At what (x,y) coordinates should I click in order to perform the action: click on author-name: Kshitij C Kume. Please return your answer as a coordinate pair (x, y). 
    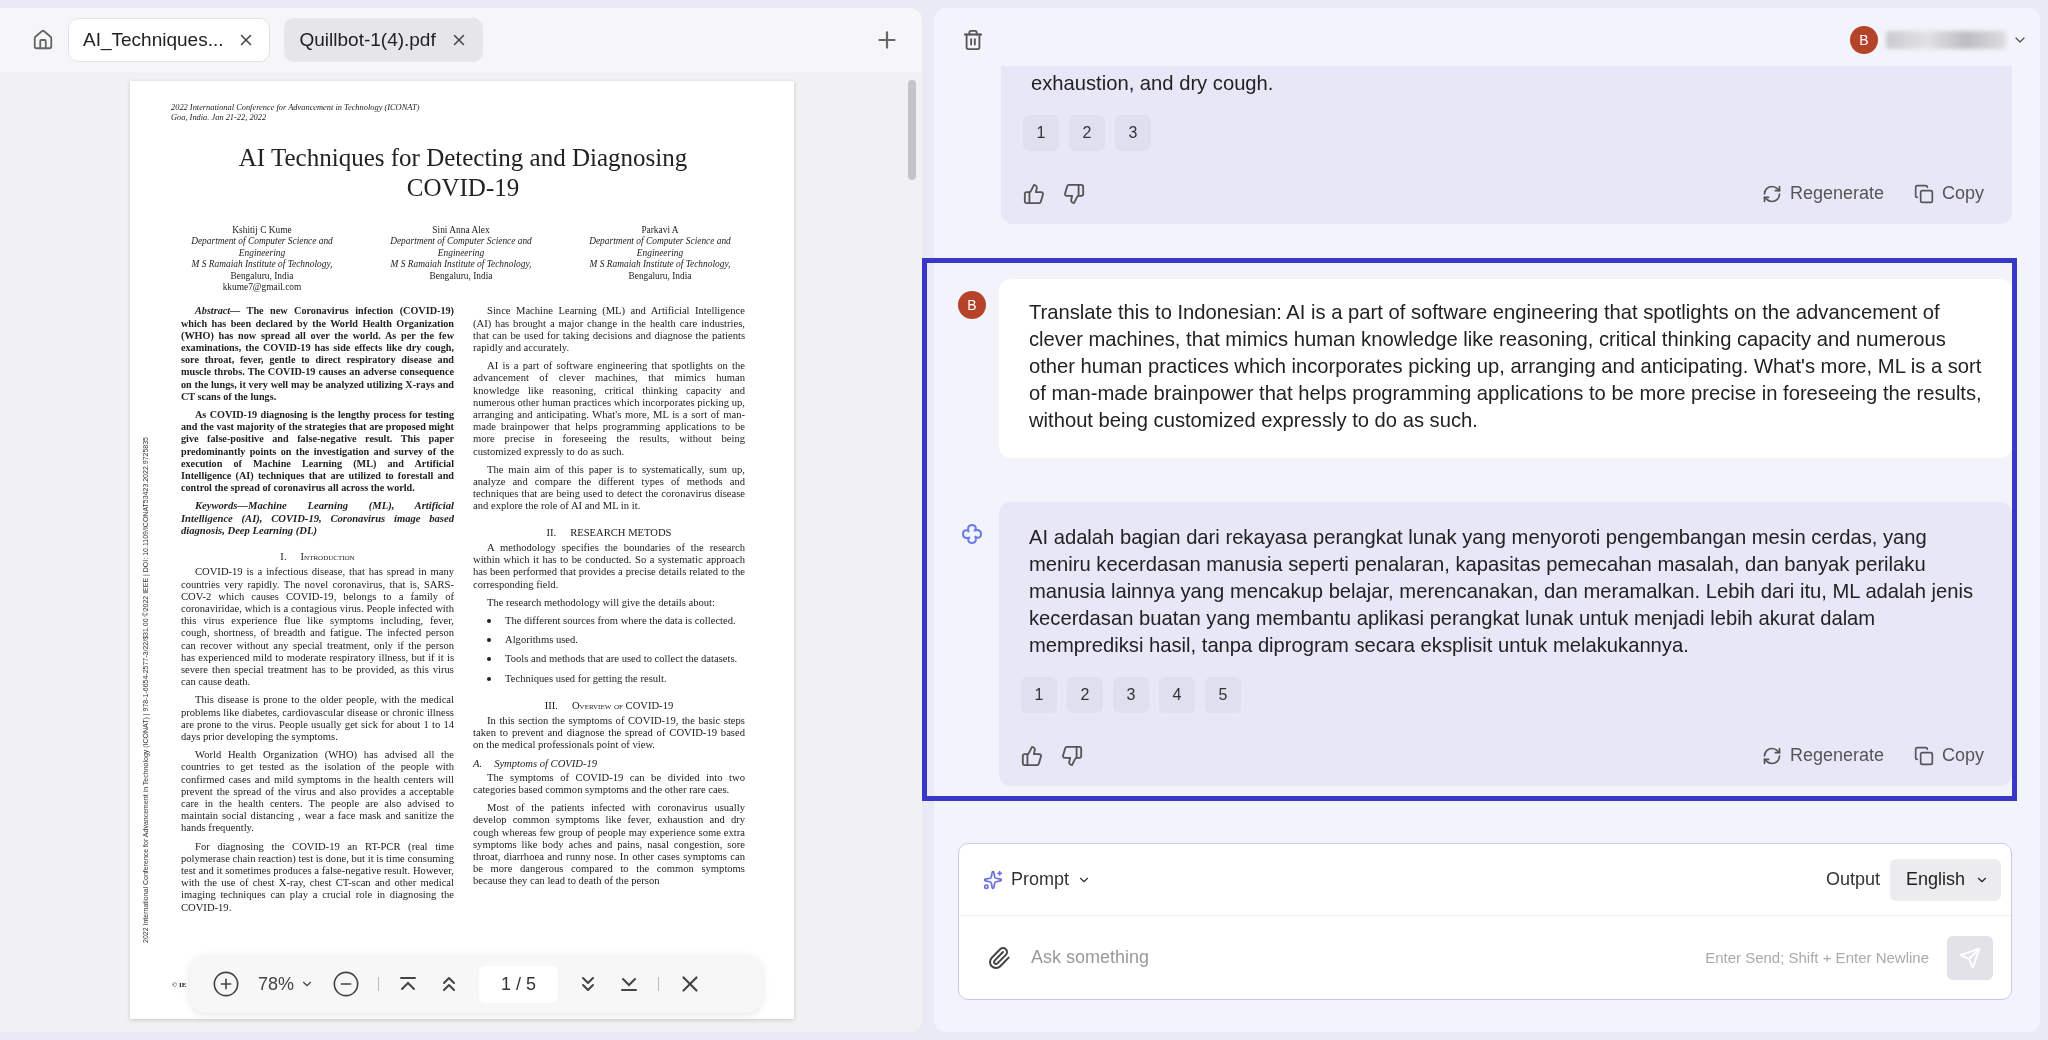
    Looking at the image, I should click on (262, 230).